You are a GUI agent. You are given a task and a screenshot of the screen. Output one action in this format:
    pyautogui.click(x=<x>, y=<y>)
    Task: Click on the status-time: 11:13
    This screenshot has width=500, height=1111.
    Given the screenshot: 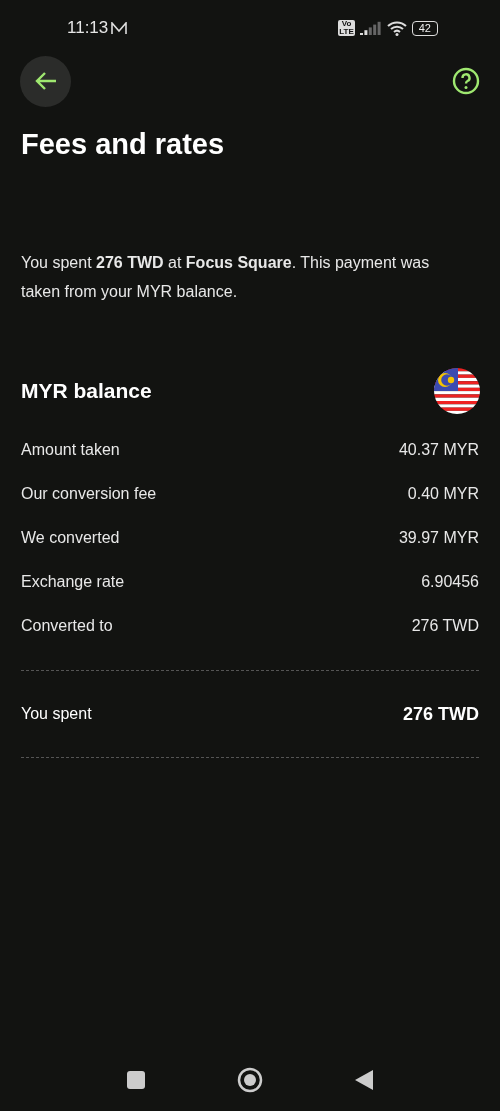 What is the action you would take?
    pyautogui.click(x=88, y=28)
    